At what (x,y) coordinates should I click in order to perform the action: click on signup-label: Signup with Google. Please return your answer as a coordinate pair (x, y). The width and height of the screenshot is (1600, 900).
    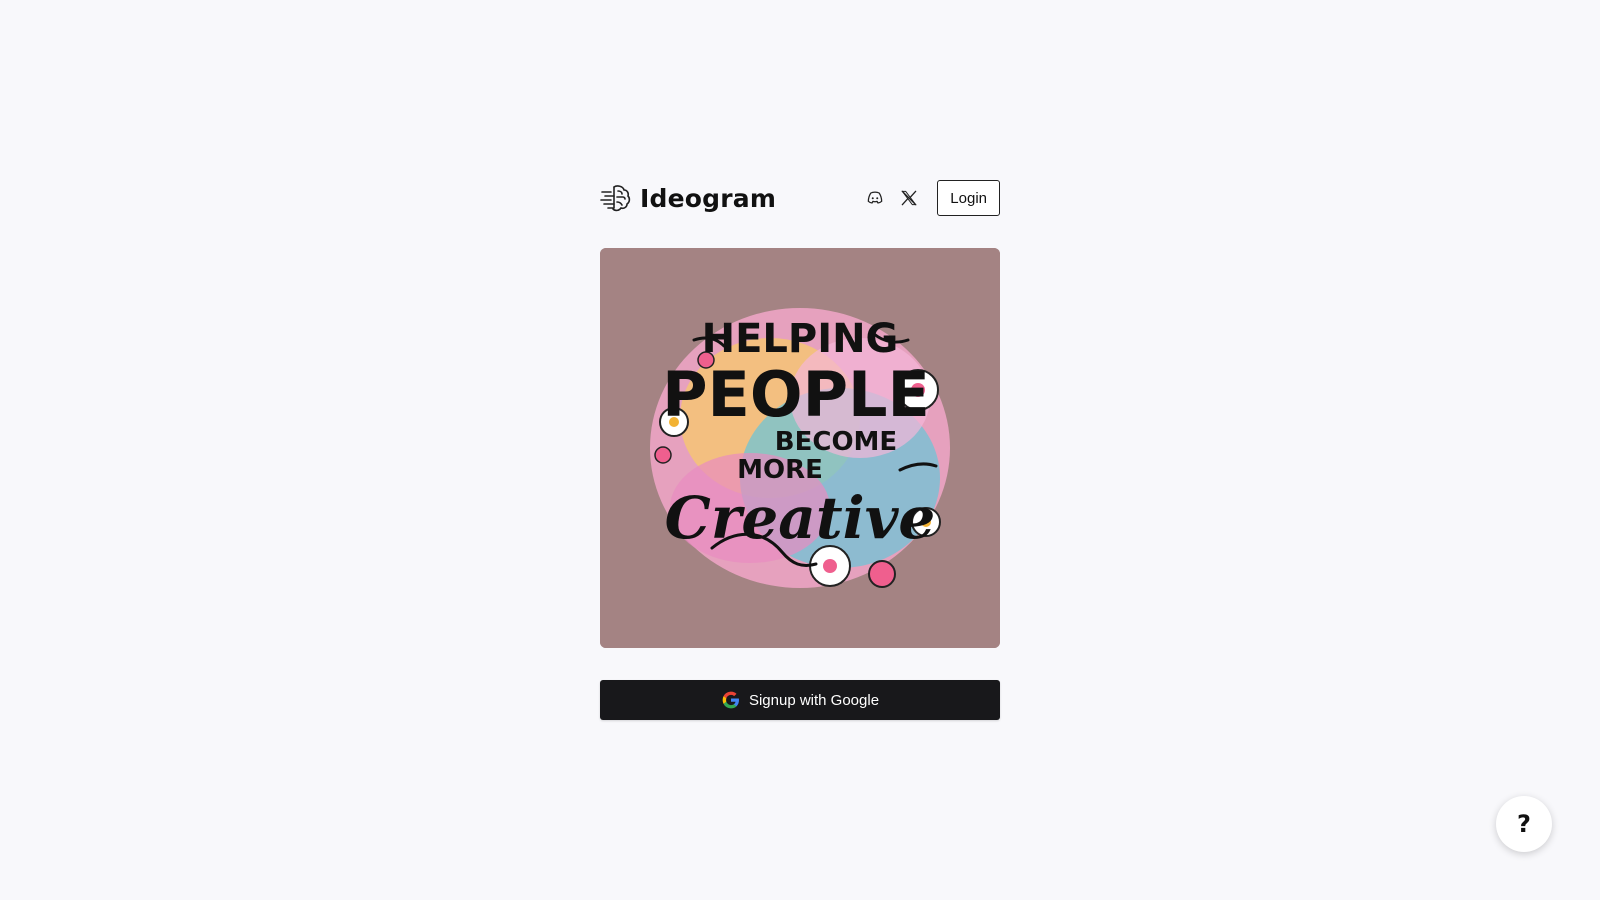
    Looking at the image, I should click on (814, 700).